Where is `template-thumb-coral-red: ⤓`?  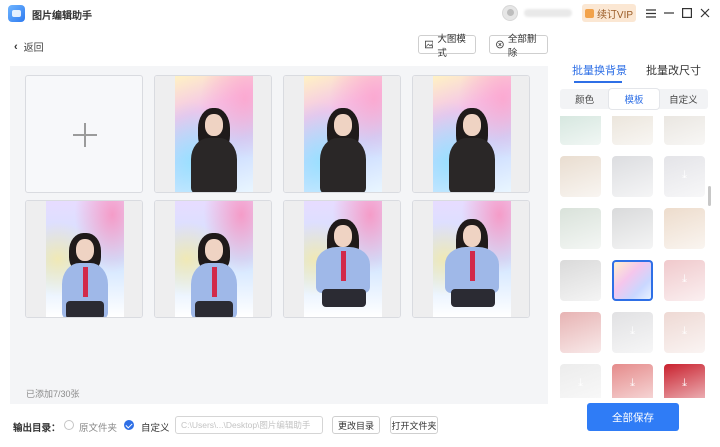
template-thumb-coral-red: ⤓ is located at coordinates (632, 381).